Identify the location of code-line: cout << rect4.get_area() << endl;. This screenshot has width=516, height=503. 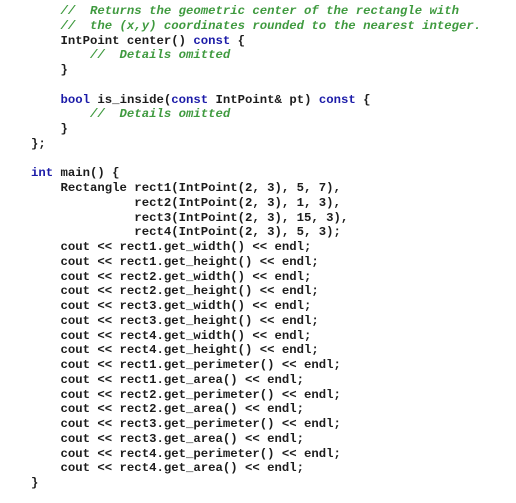
(256, 468).